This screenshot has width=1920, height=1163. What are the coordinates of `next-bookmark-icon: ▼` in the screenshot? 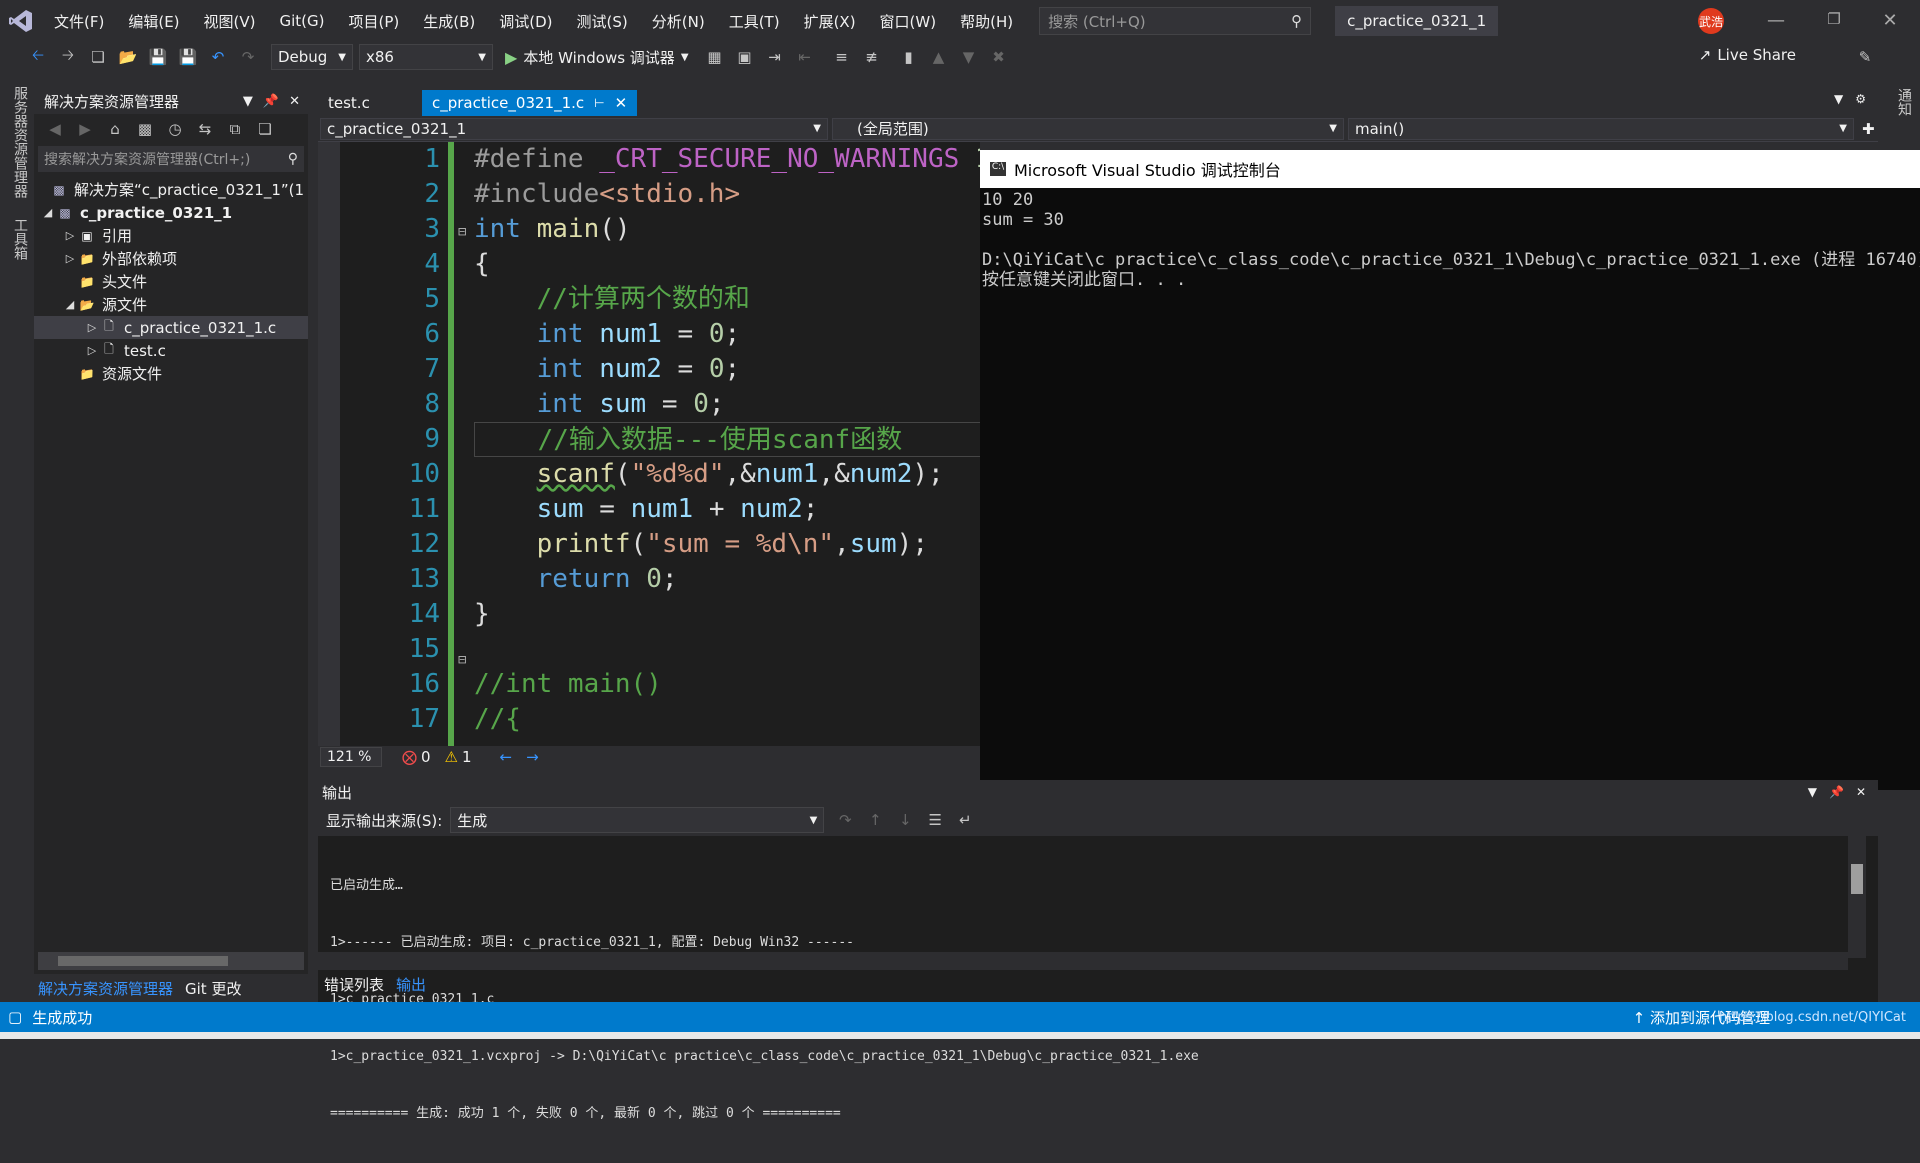 It's located at (969, 57).